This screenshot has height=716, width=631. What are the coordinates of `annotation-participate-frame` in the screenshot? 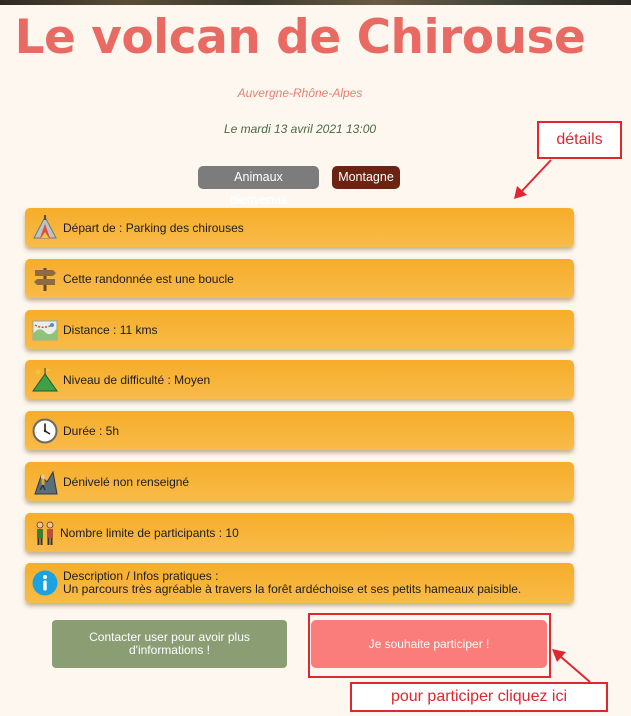 It's located at (429, 645).